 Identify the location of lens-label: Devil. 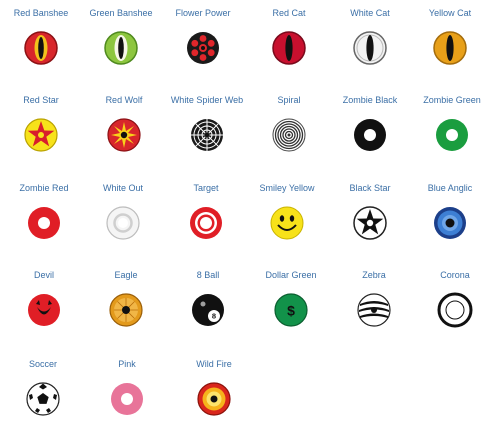
(43, 275).